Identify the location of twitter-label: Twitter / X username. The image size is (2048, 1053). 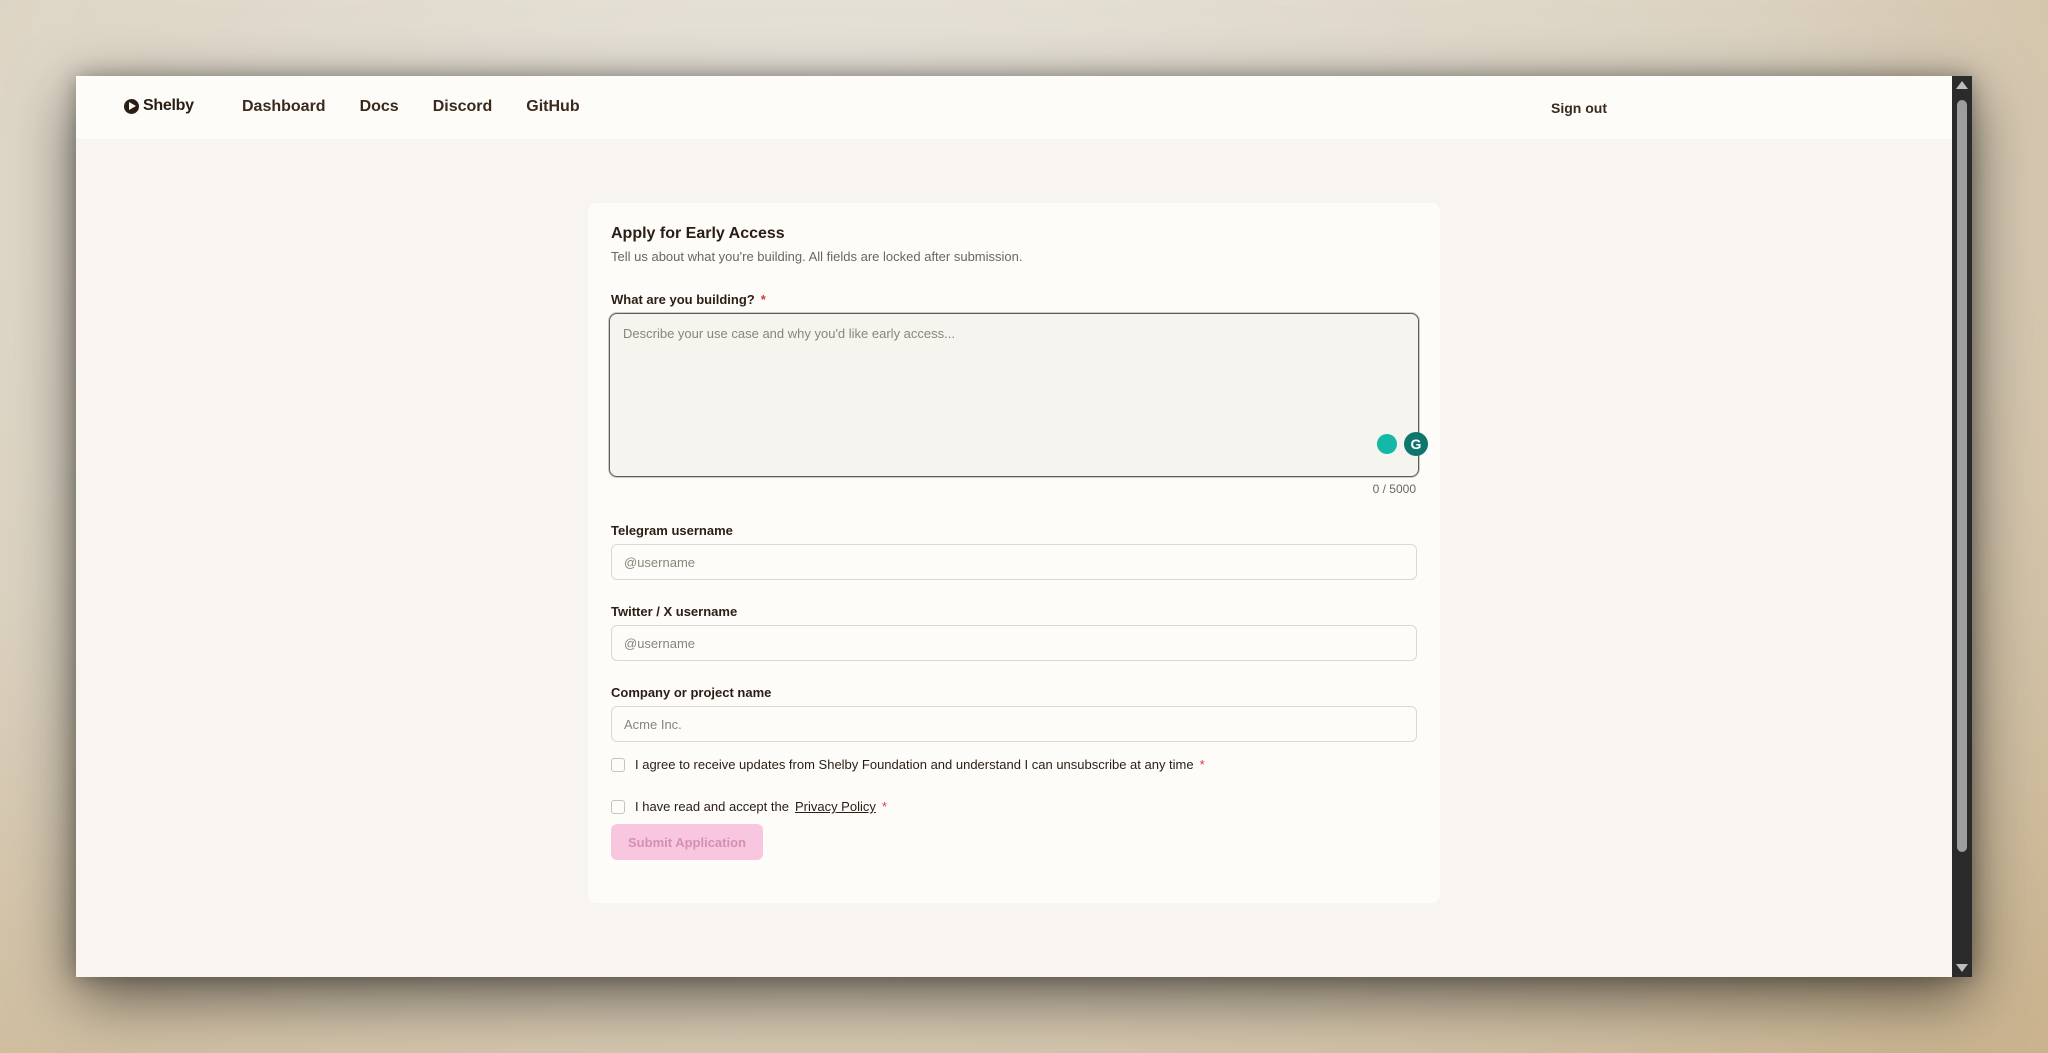
(674, 611).